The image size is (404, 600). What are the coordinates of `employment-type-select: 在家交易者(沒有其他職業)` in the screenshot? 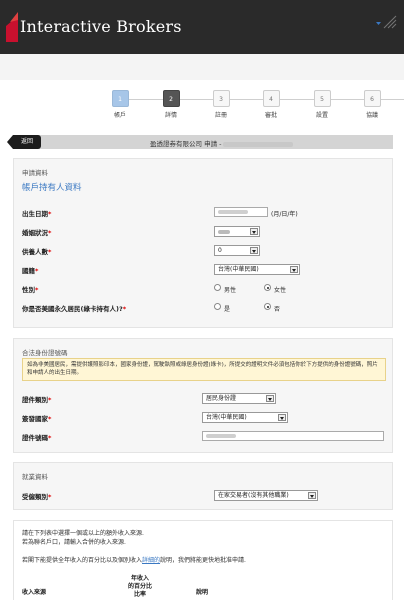 It's located at (266, 495).